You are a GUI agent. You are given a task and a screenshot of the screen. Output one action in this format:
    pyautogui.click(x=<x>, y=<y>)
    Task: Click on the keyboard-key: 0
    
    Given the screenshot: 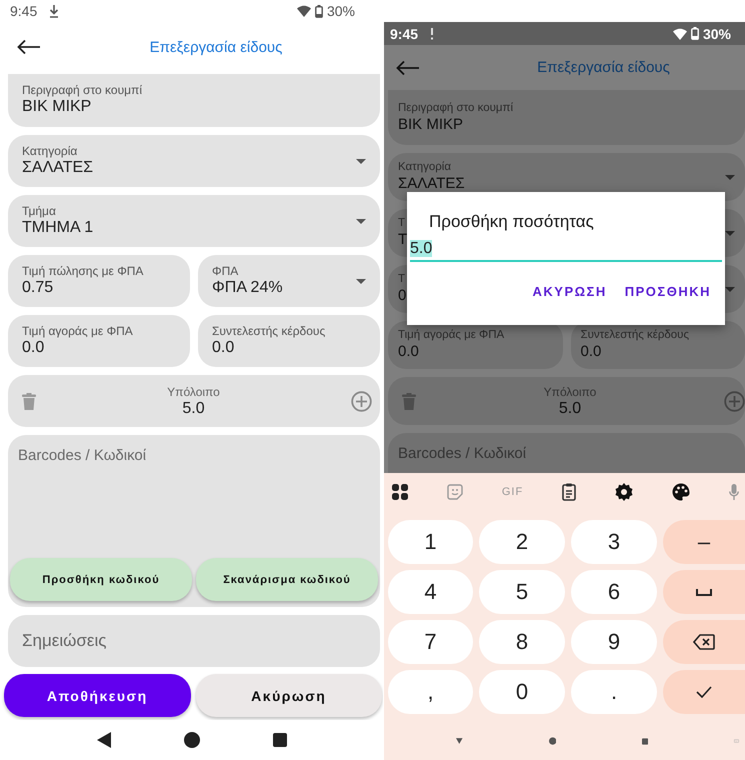 What is the action you would take?
    pyautogui.click(x=522, y=692)
    